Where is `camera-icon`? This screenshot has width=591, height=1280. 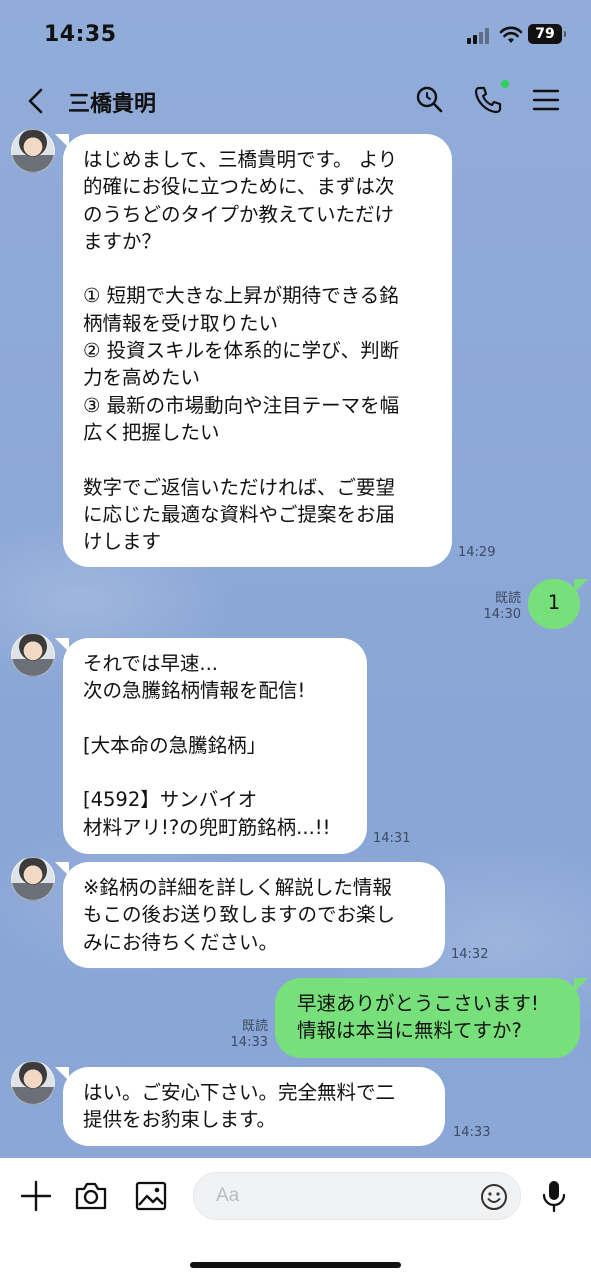 camera-icon is located at coordinates (91, 1196).